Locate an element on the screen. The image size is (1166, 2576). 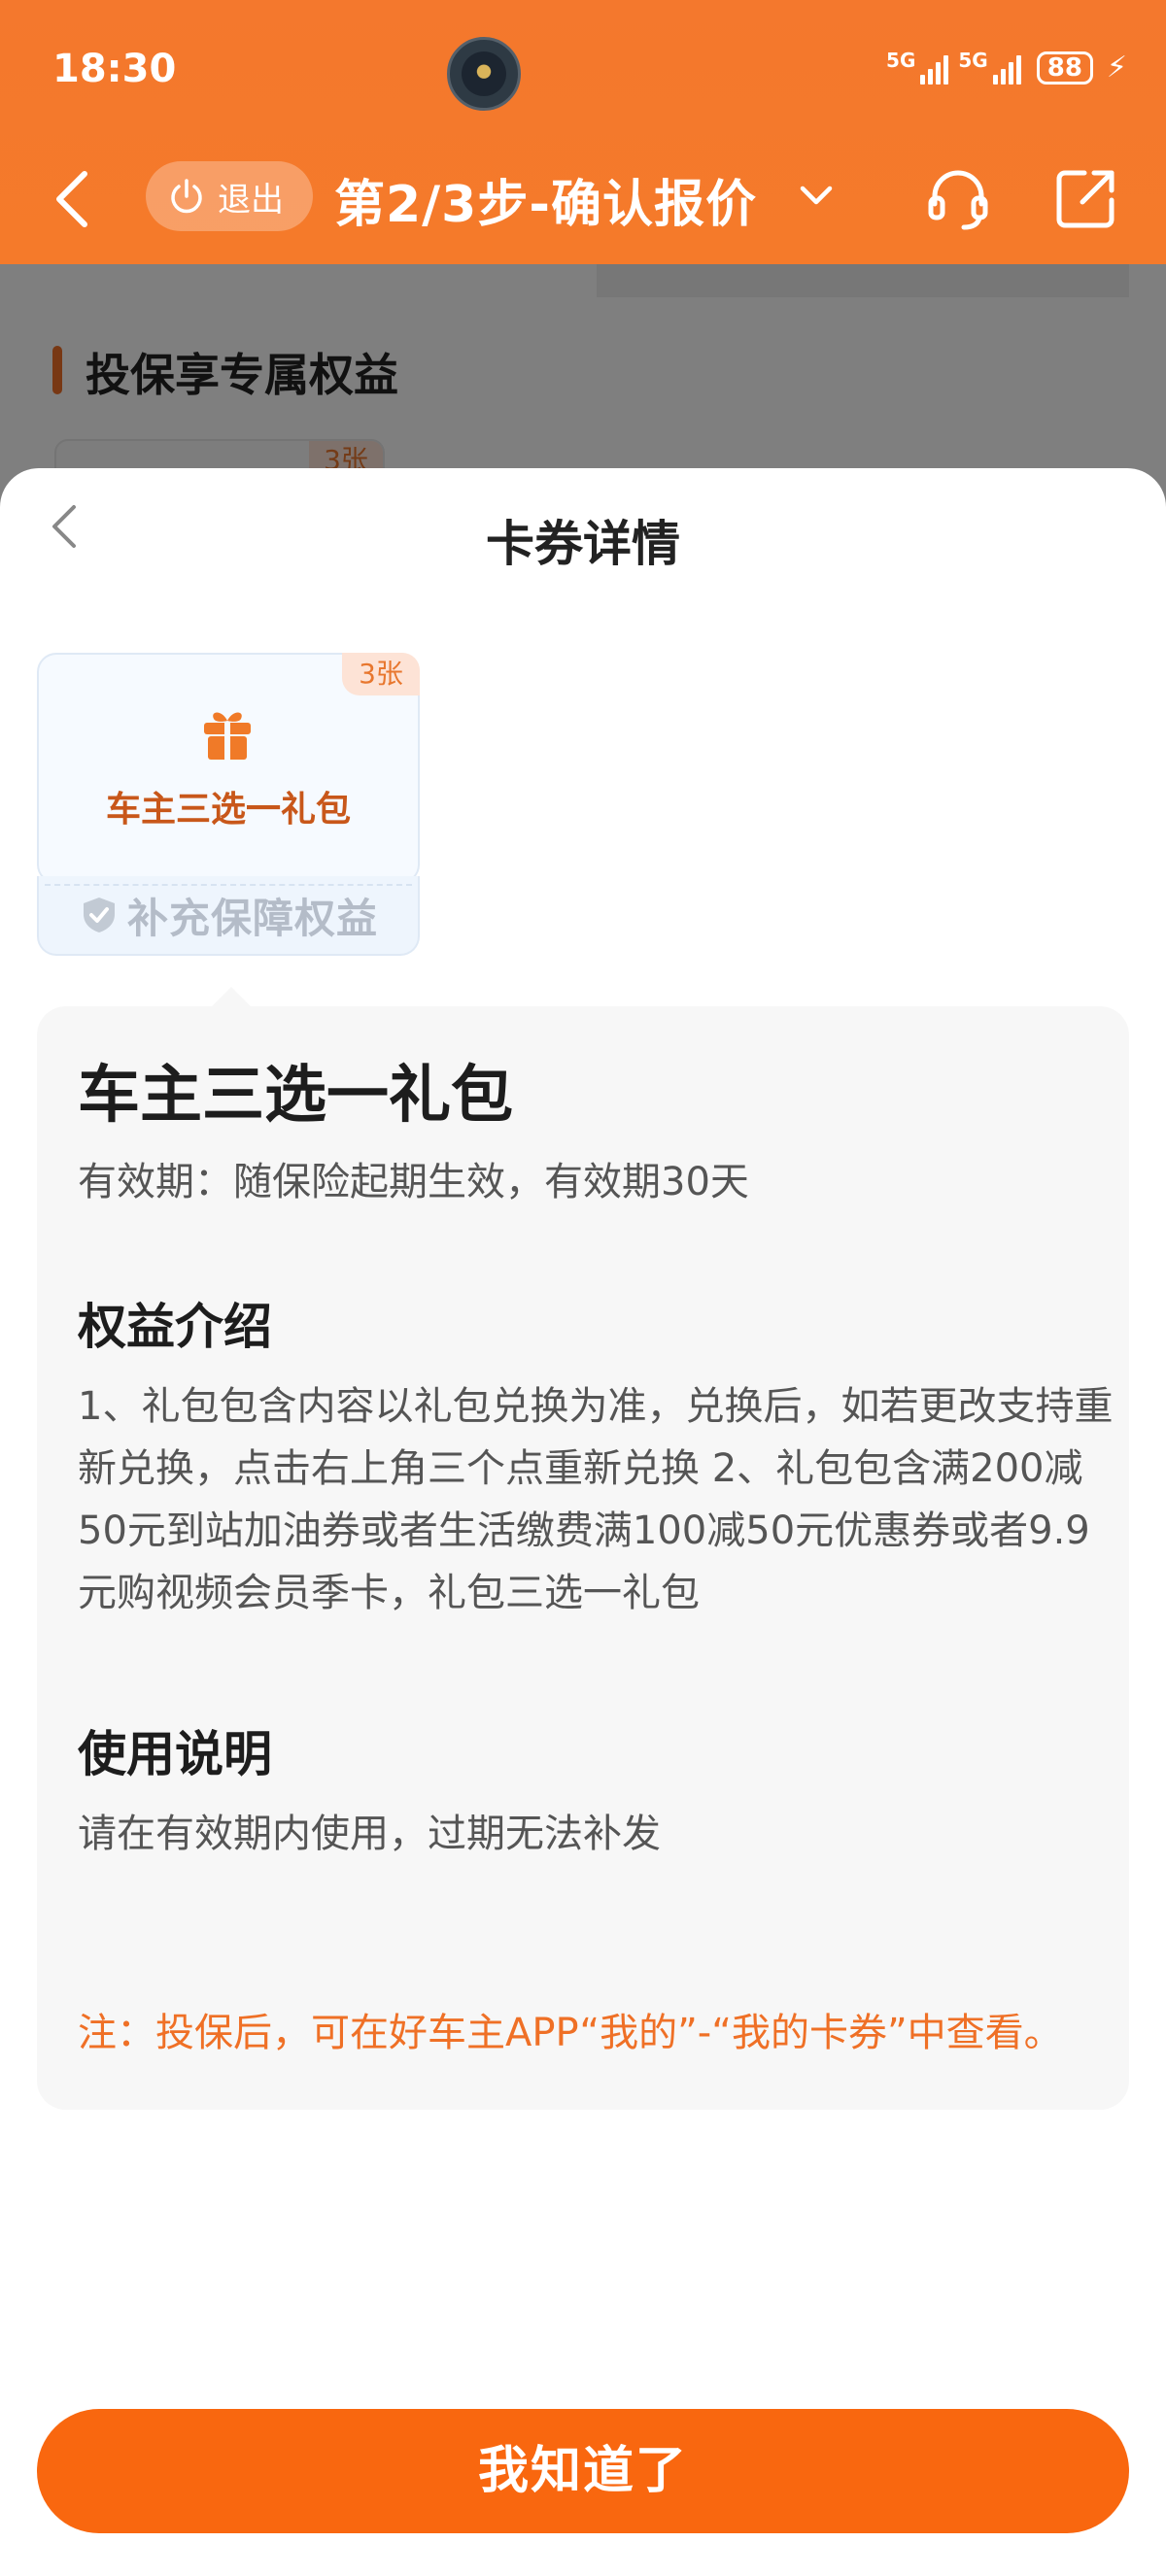
status-bar: 18:30 5G 5G 88 ⚡ is located at coordinates (583, 73).